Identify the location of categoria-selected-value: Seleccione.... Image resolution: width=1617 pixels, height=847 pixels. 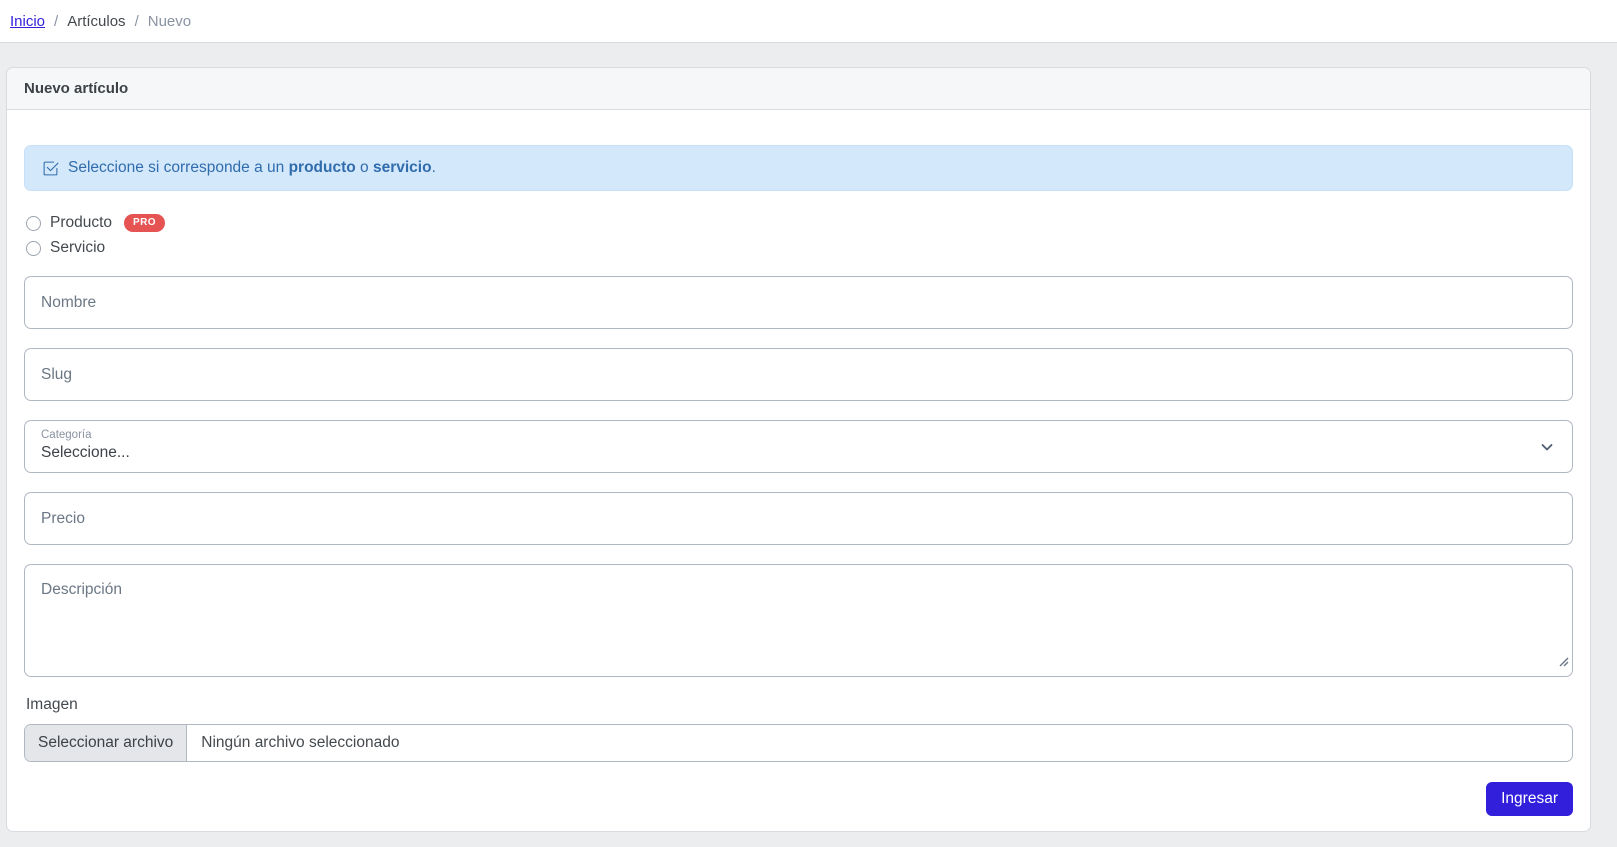
(85, 452).